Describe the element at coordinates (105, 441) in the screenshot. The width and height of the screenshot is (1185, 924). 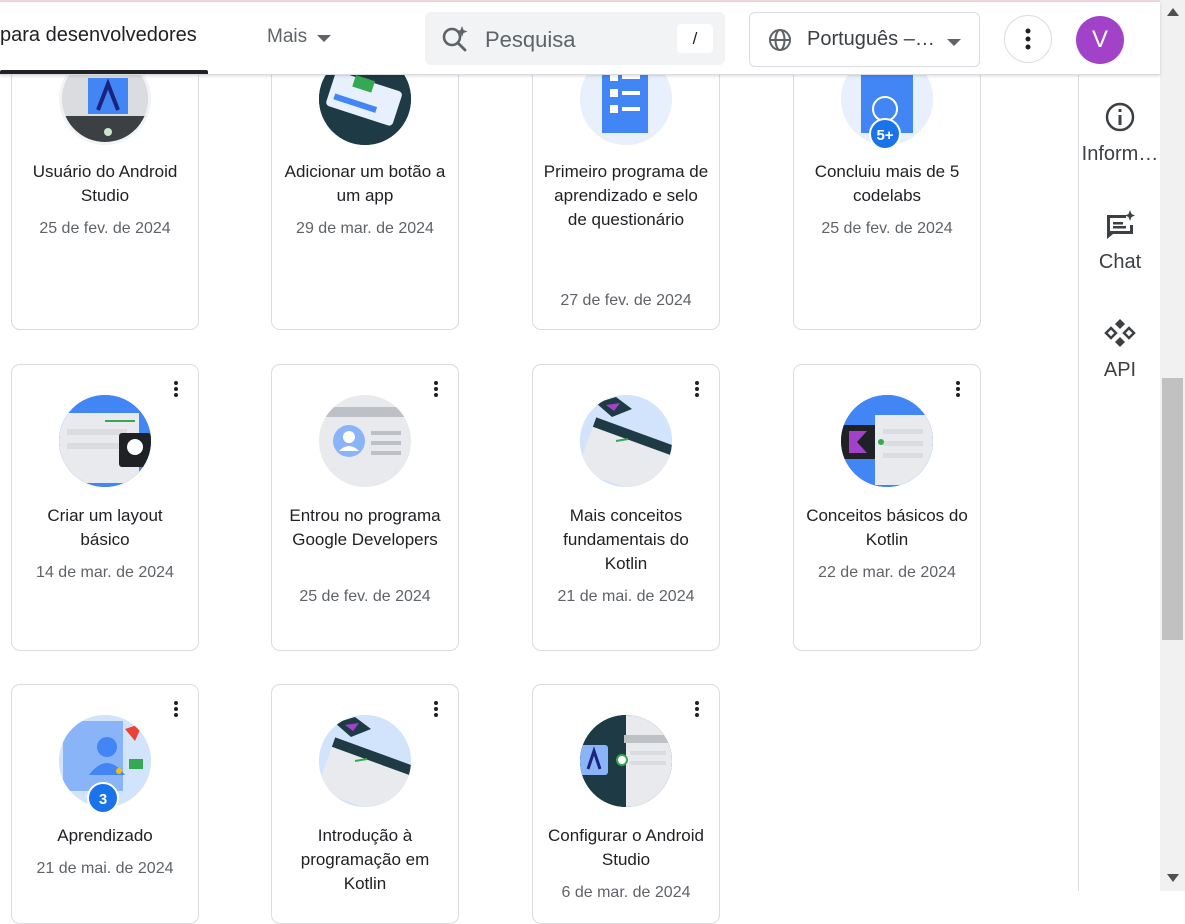
I see `layout-badge-image` at that location.